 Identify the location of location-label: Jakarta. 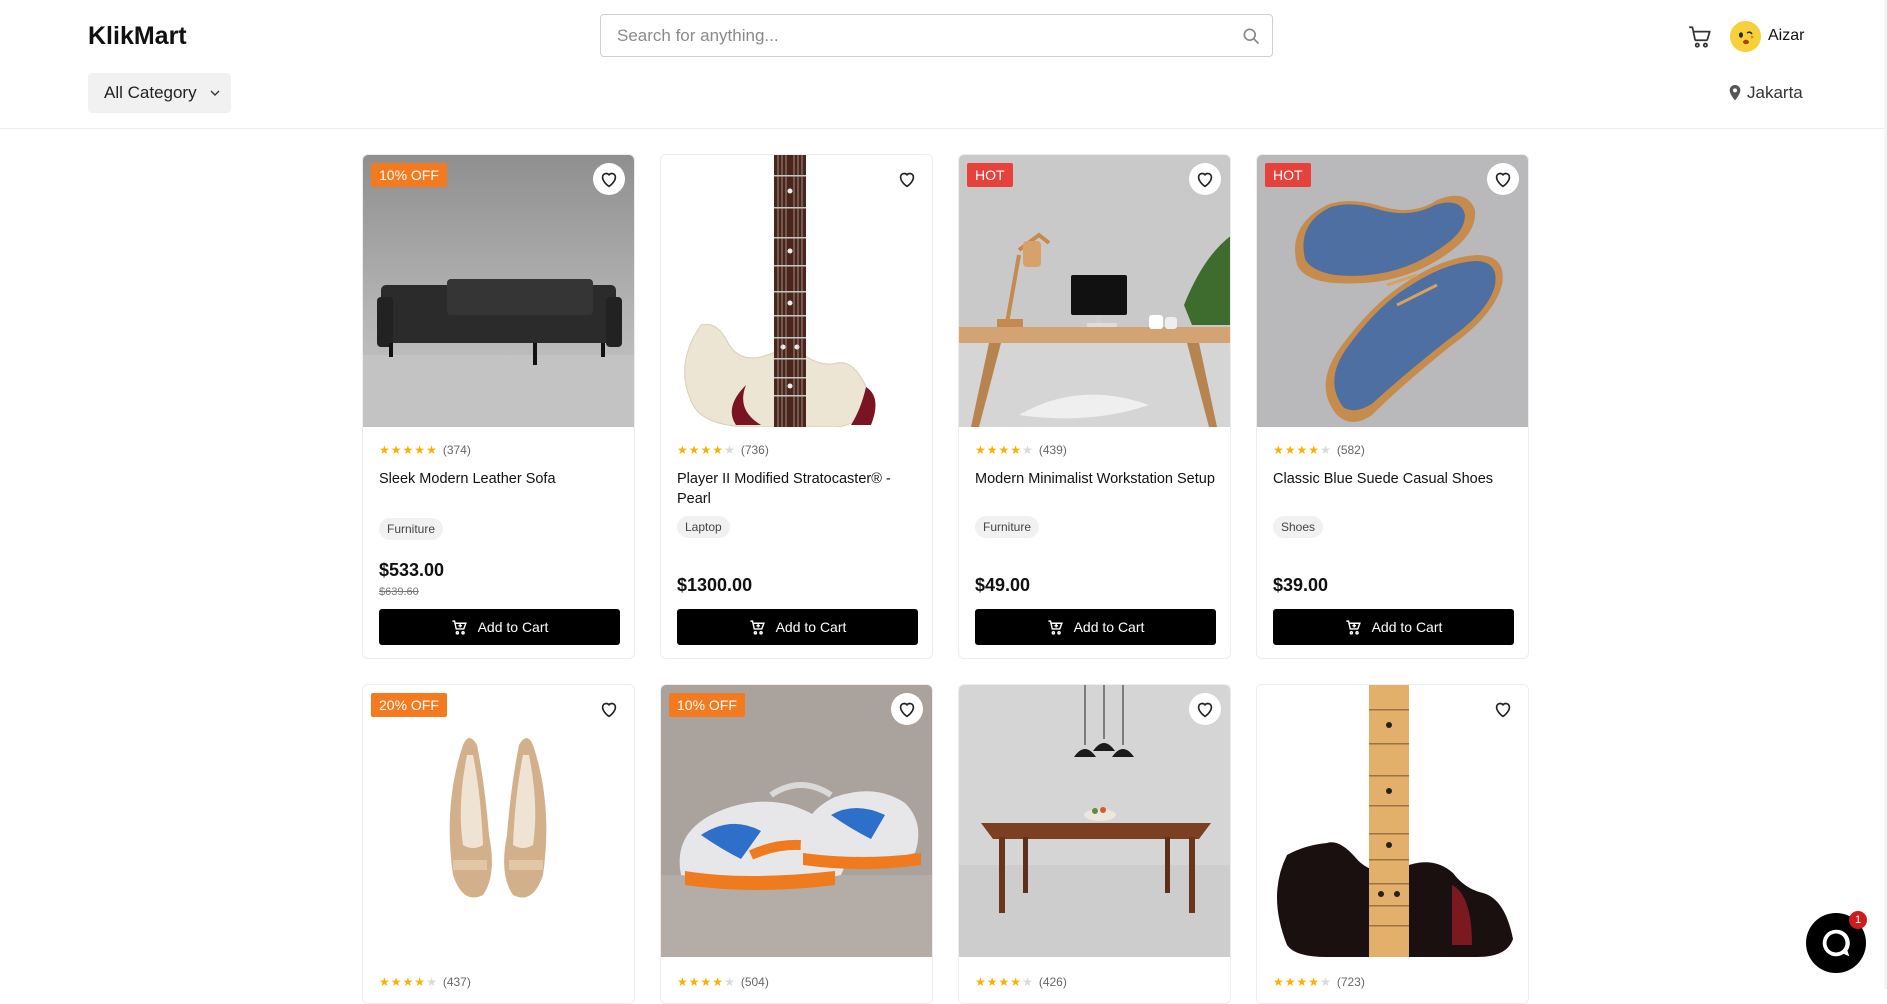
(1775, 92).